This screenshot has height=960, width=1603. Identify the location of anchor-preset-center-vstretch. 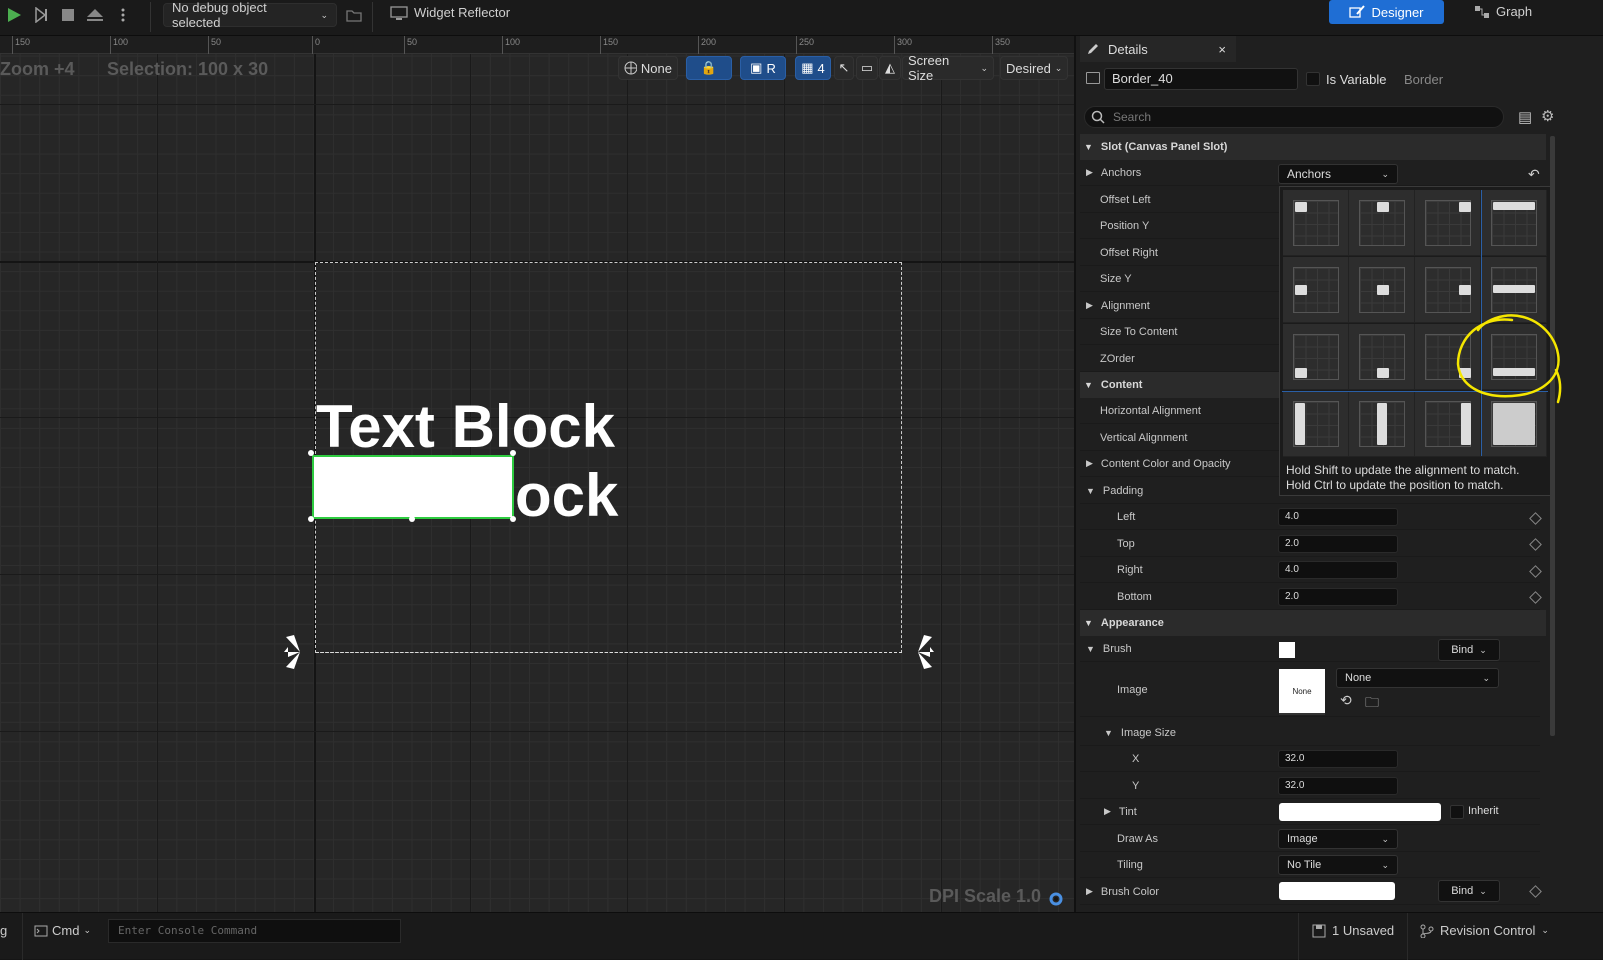
(1382, 424).